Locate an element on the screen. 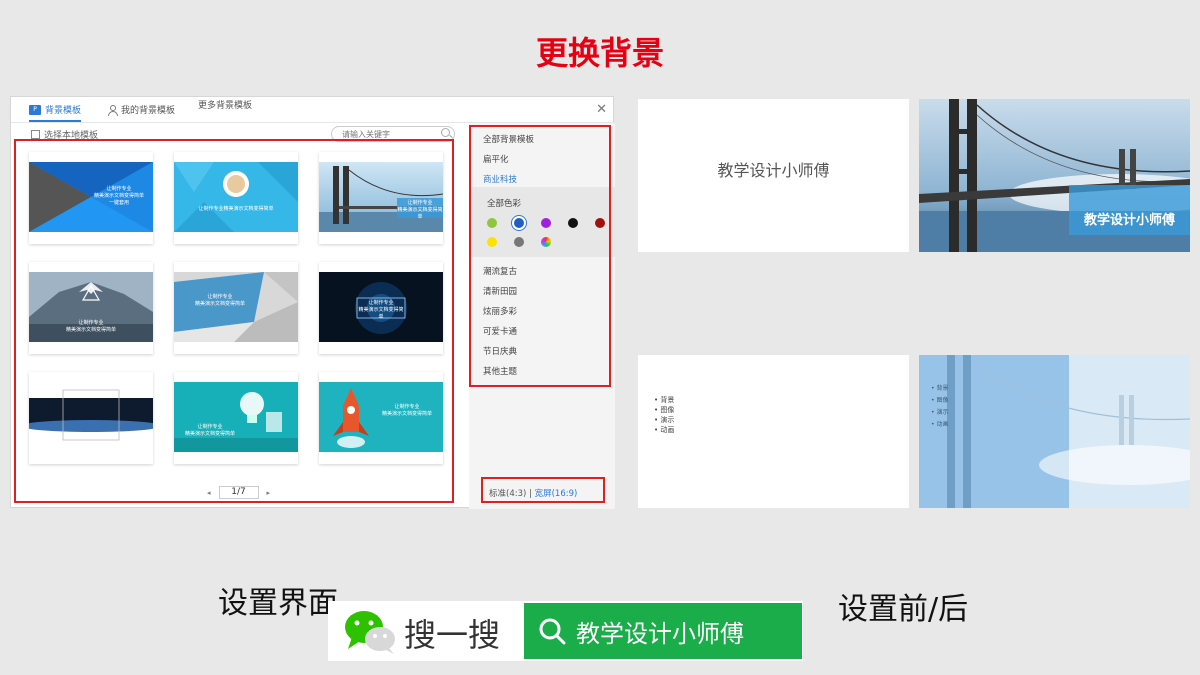 The image size is (1200, 675). wechat-search-box: 教学设计小师傅 is located at coordinates (663, 631).